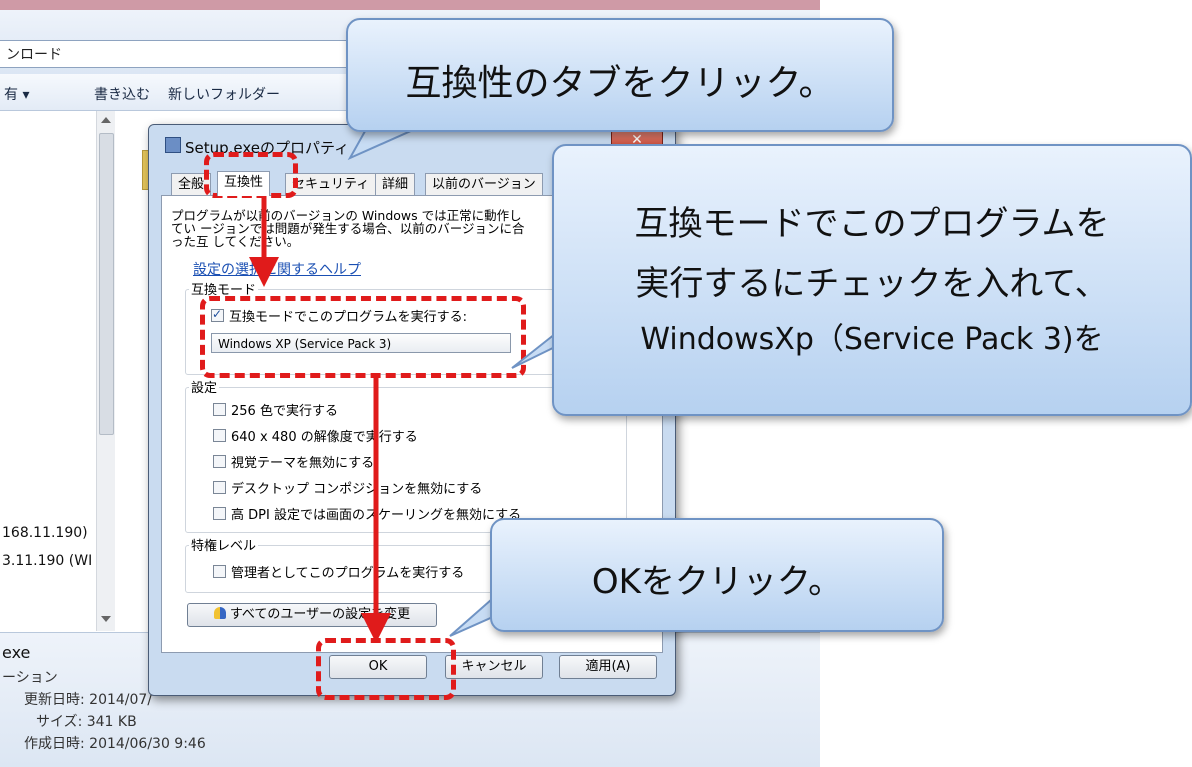 This screenshot has height=767, width=1192. I want to click on callout-tab-text: 互換性のタブをクリック。, so click(620, 83).